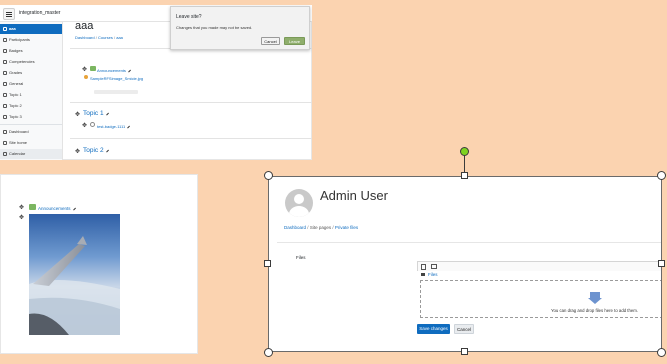 The image size is (667, 364). Describe the element at coordinates (114, 126) in the screenshot. I see `badge-link: test-badge-1111` at that location.